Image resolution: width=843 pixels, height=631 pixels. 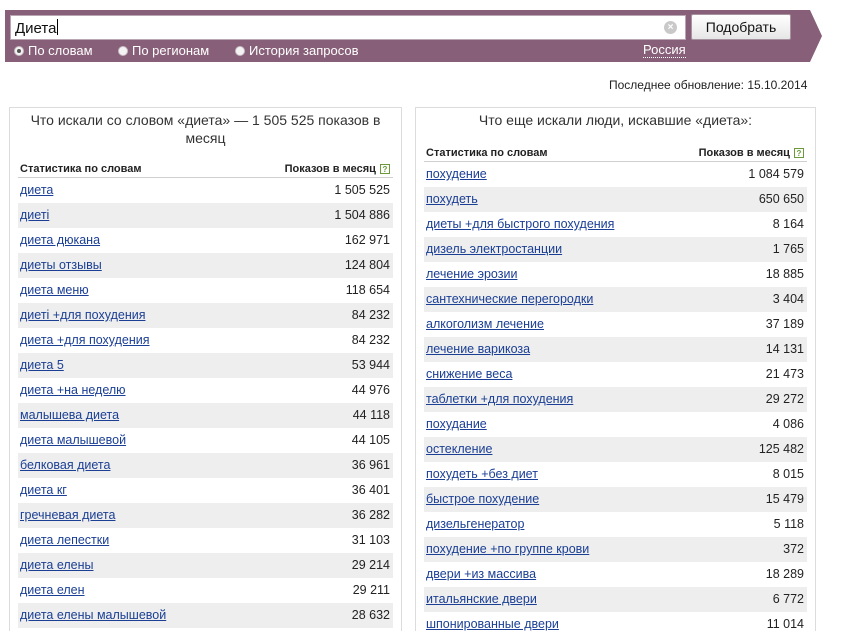 What do you see at coordinates (42, 365) in the screenshot?
I see `phrase-link: диета 5` at bounding box center [42, 365].